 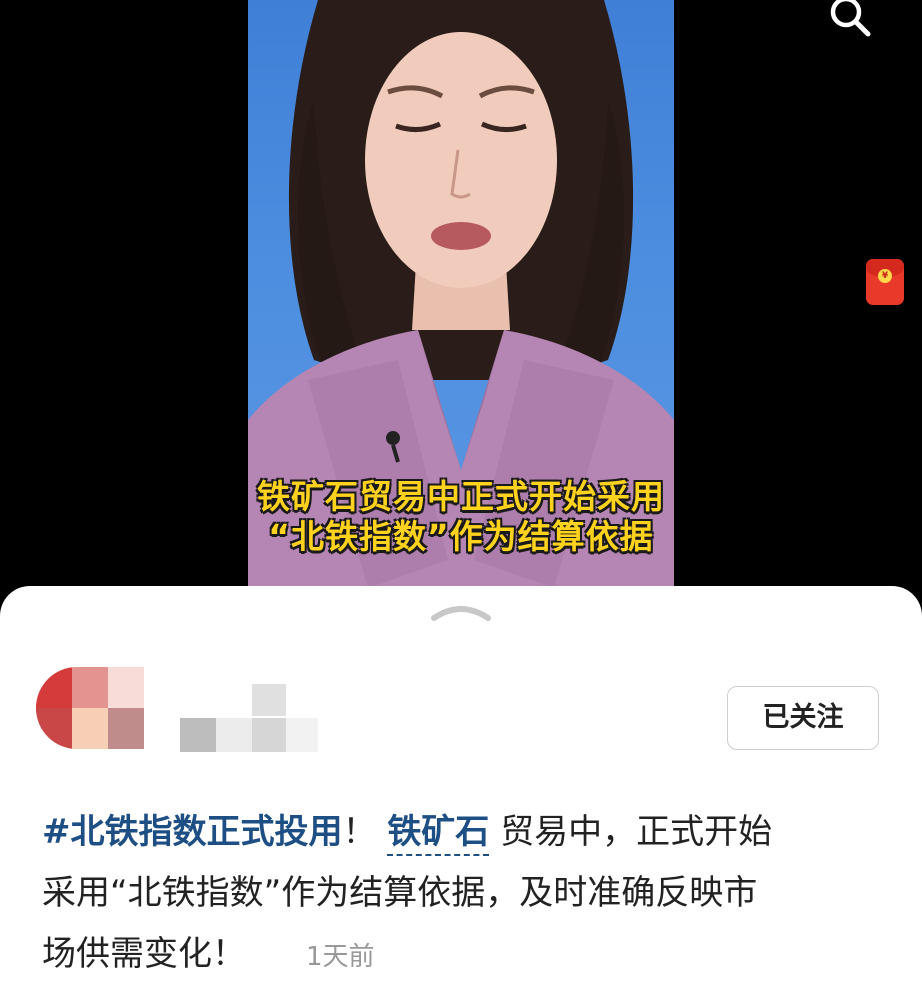 I want to click on search-icon, so click(x=850, y=18).